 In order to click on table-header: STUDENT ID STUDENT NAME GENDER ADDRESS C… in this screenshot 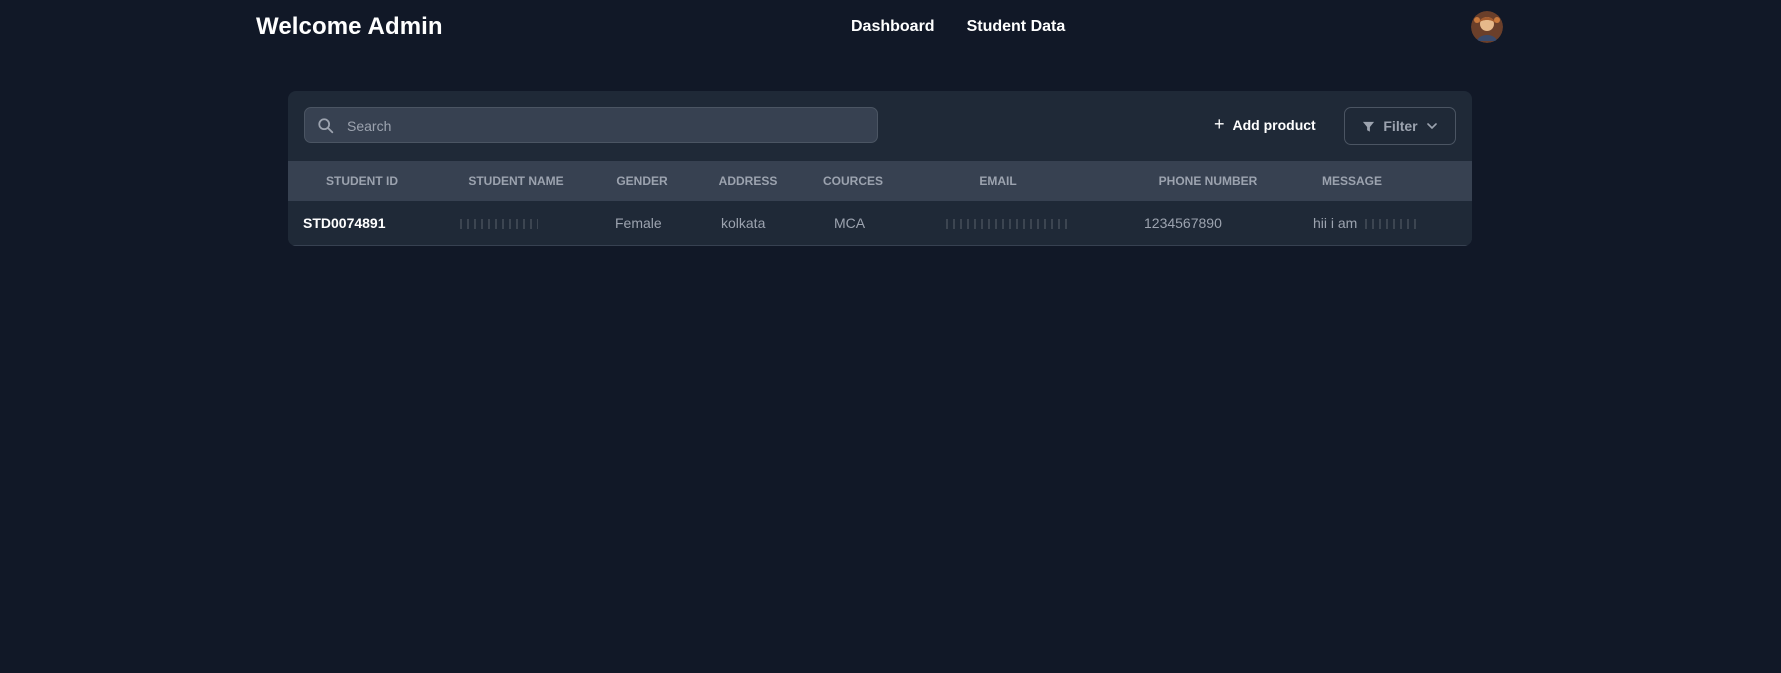, I will do `click(880, 181)`.